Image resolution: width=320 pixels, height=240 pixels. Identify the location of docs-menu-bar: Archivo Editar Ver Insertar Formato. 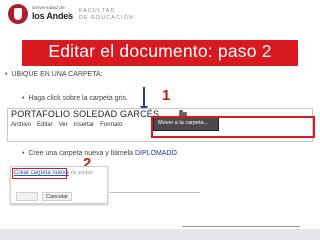
(66, 125).